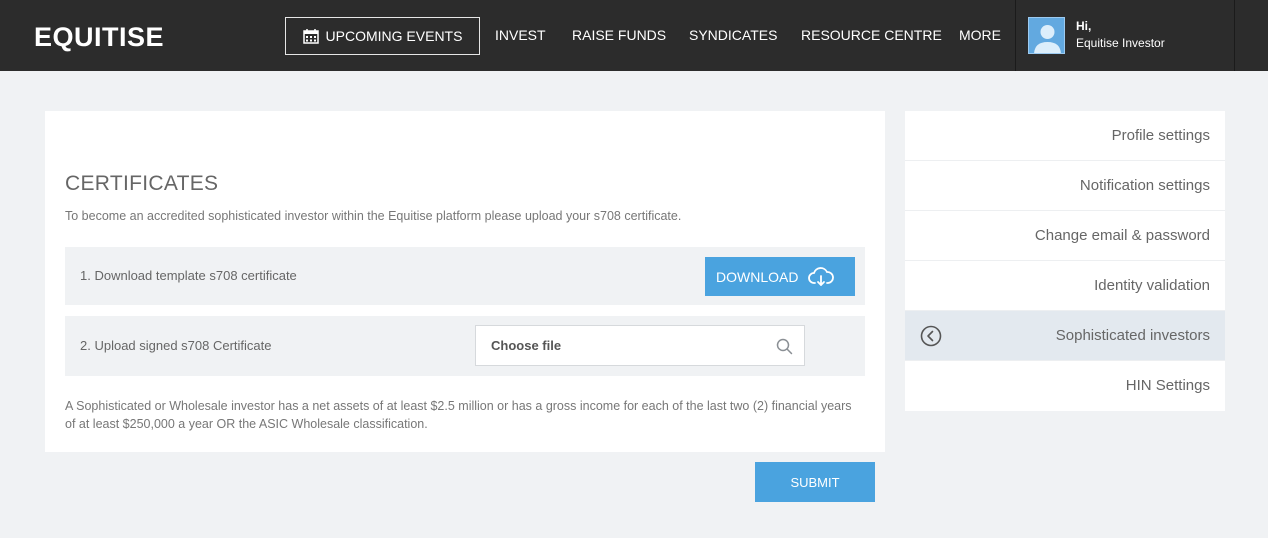 The image size is (1268, 538). I want to click on nav-invest: INVEST, so click(520, 35).